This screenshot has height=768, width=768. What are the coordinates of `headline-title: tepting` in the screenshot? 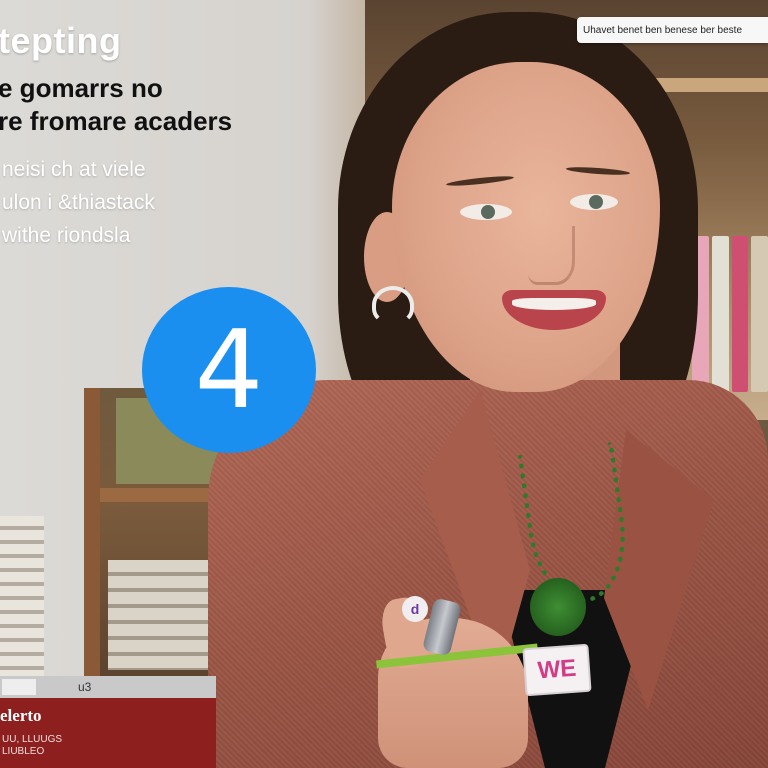 It's located at (61, 40).